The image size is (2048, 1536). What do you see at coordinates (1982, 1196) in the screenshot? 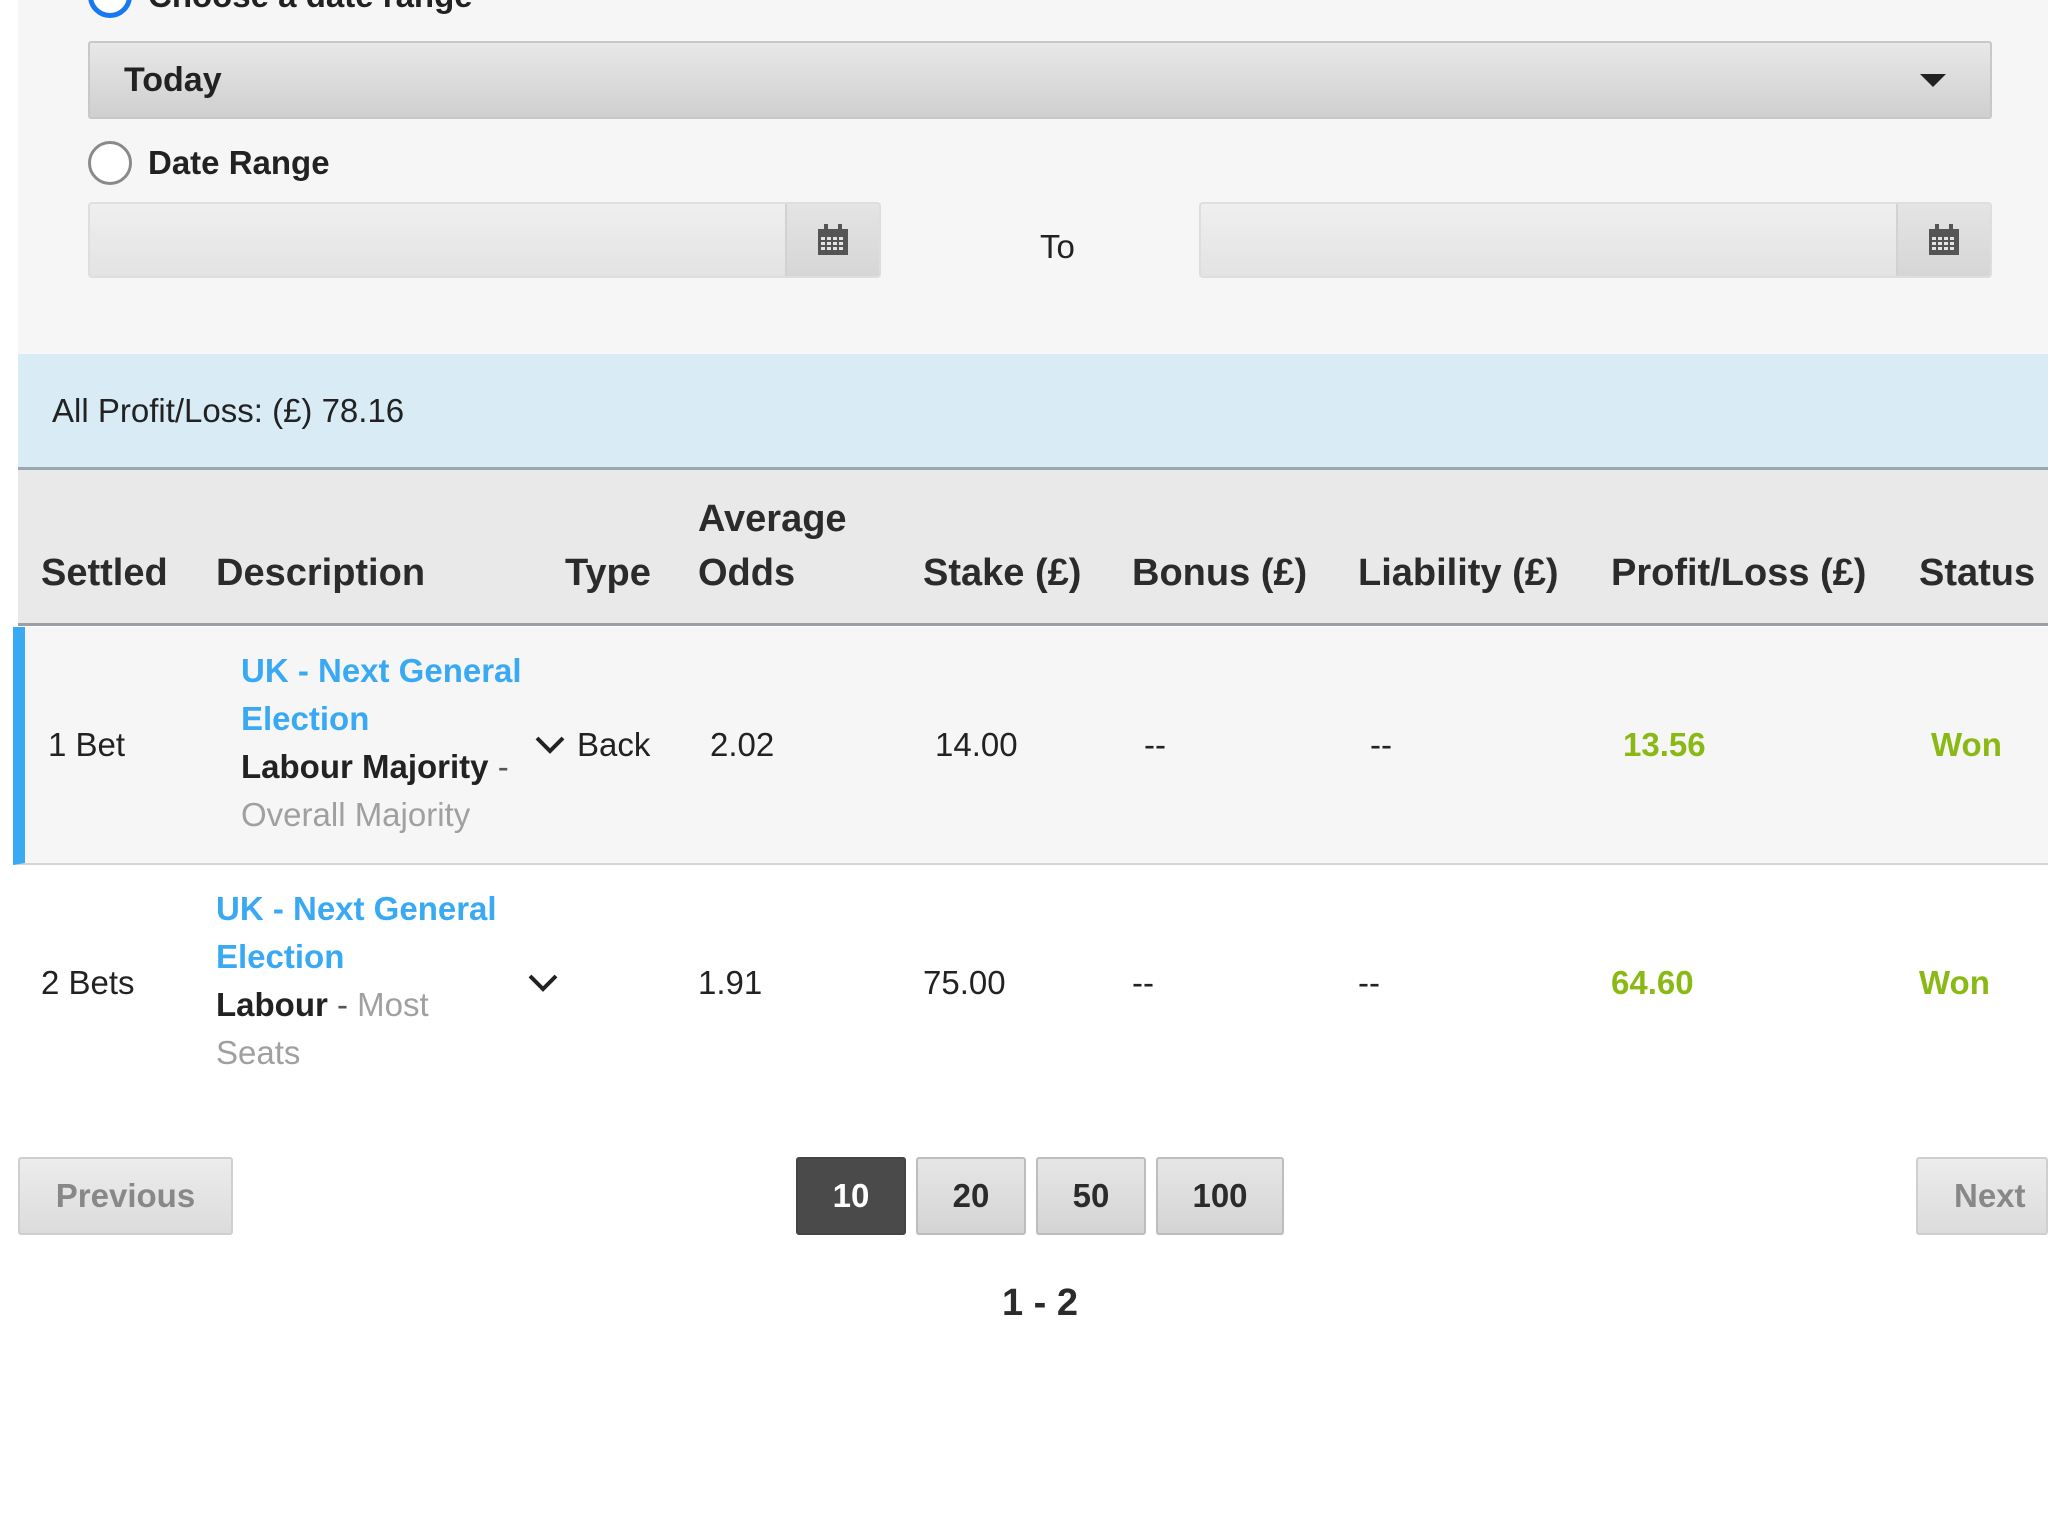
I see `next-button: Next` at bounding box center [1982, 1196].